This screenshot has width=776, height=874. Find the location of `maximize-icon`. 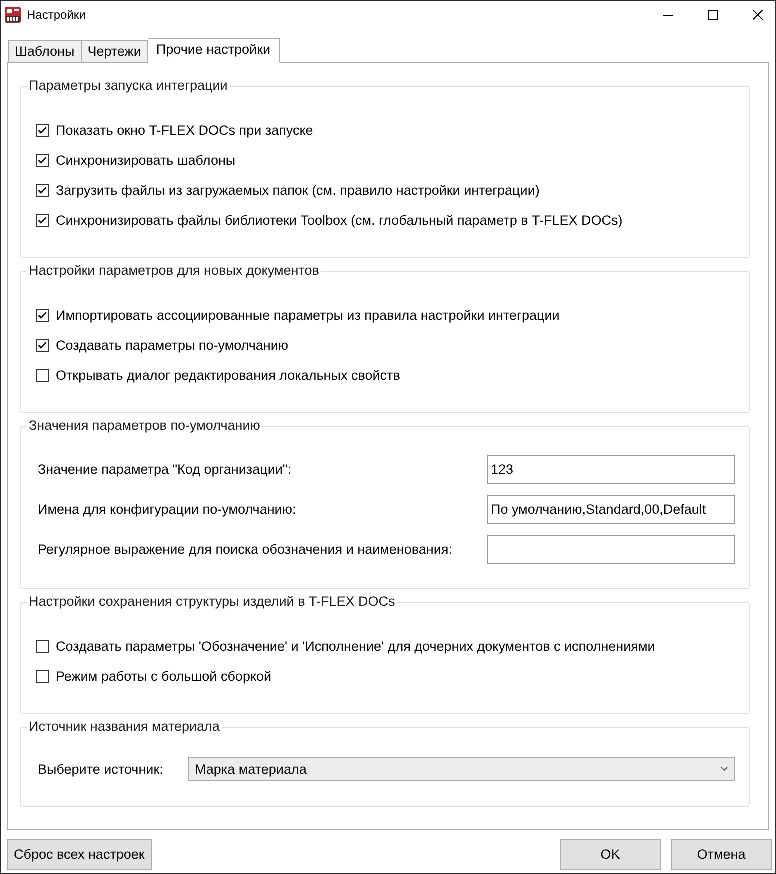

maximize-icon is located at coordinates (713, 15).